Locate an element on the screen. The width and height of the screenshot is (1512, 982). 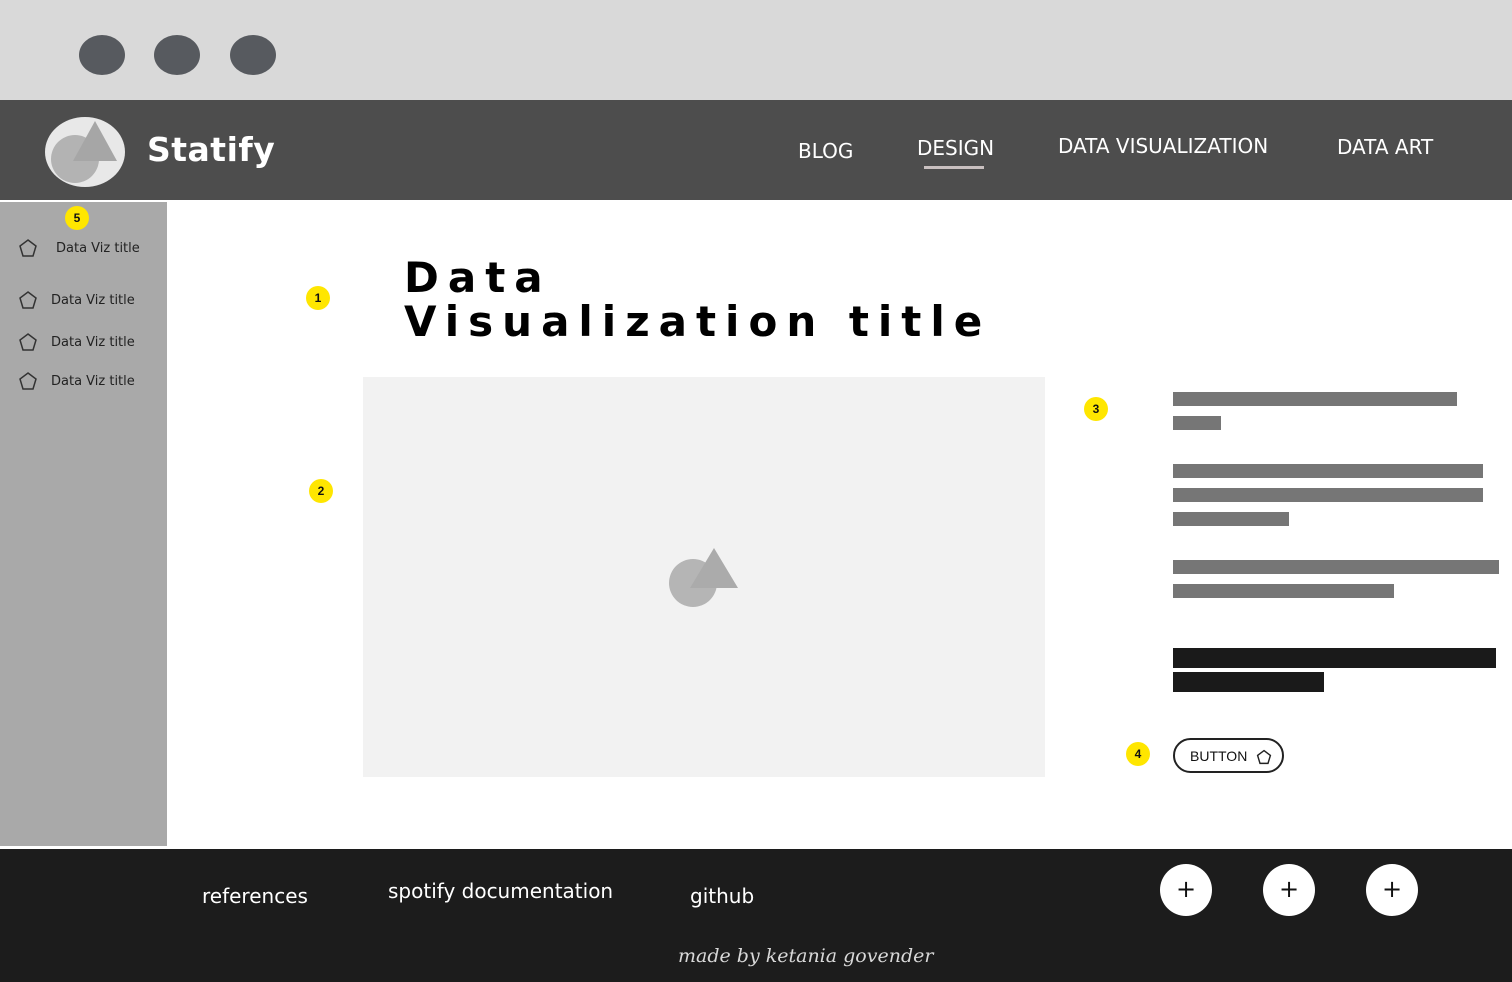
image-placeholder-icon is located at coordinates (703, 577).